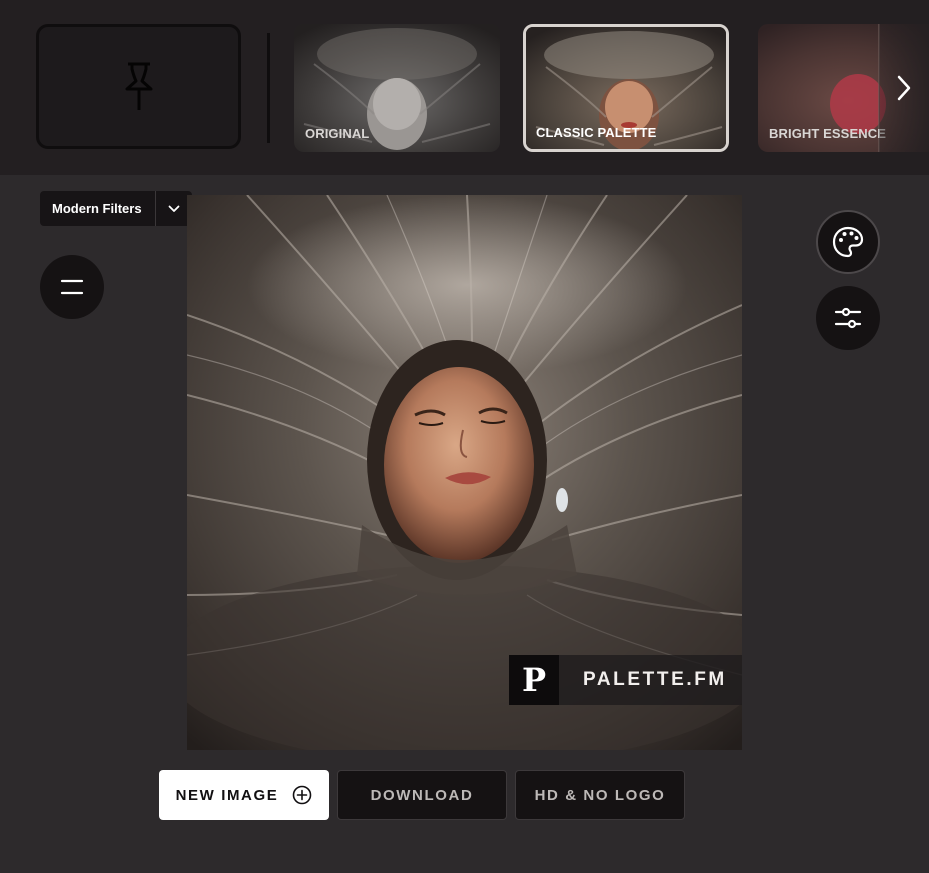 The image size is (929, 873). What do you see at coordinates (827, 133) in the screenshot?
I see `filter-label: BRIGHT ESSENCE` at bounding box center [827, 133].